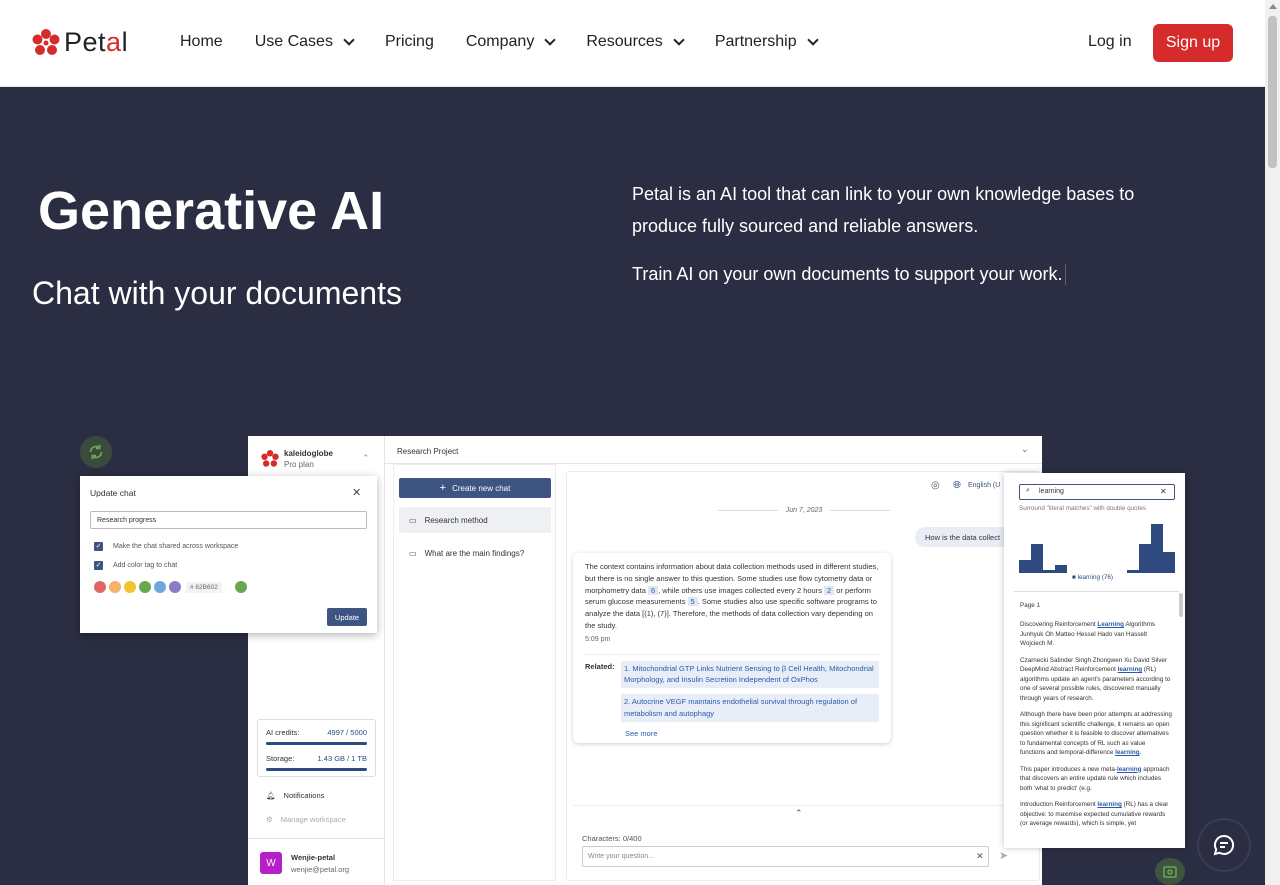 This screenshot has height=885, width=1280. I want to click on page-label: Page 1, so click(1030, 605).